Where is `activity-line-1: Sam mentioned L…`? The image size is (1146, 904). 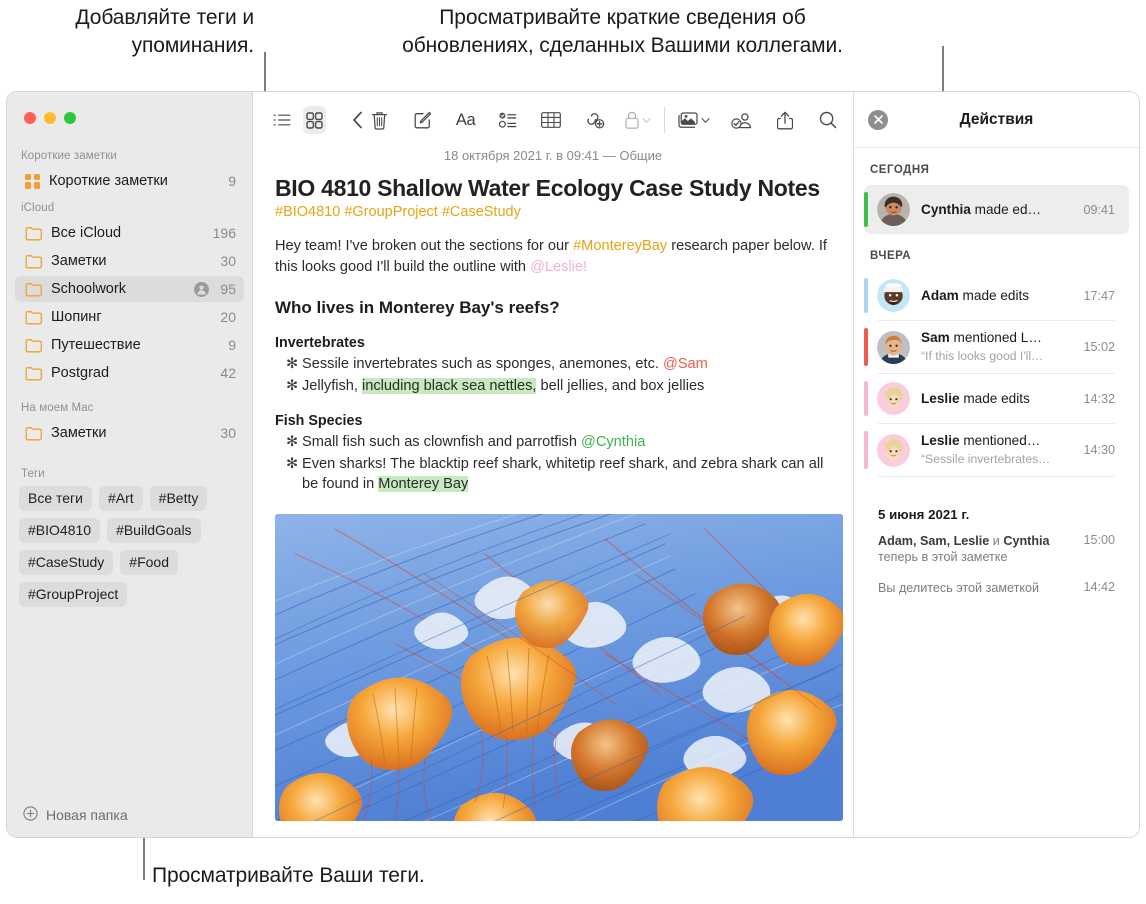
activity-line-1: Sam mentioned L… is located at coordinates (981, 337).